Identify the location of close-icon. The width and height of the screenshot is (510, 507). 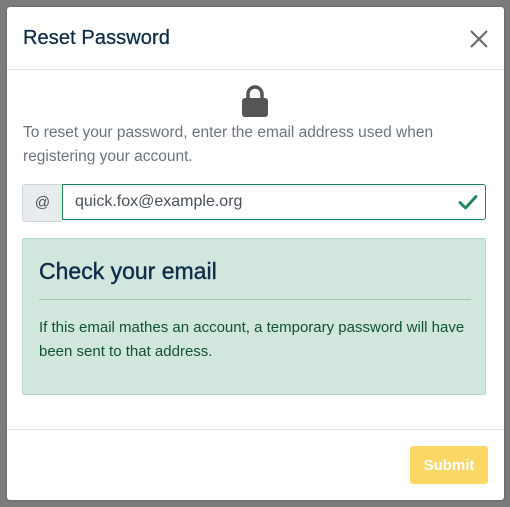
(479, 39).